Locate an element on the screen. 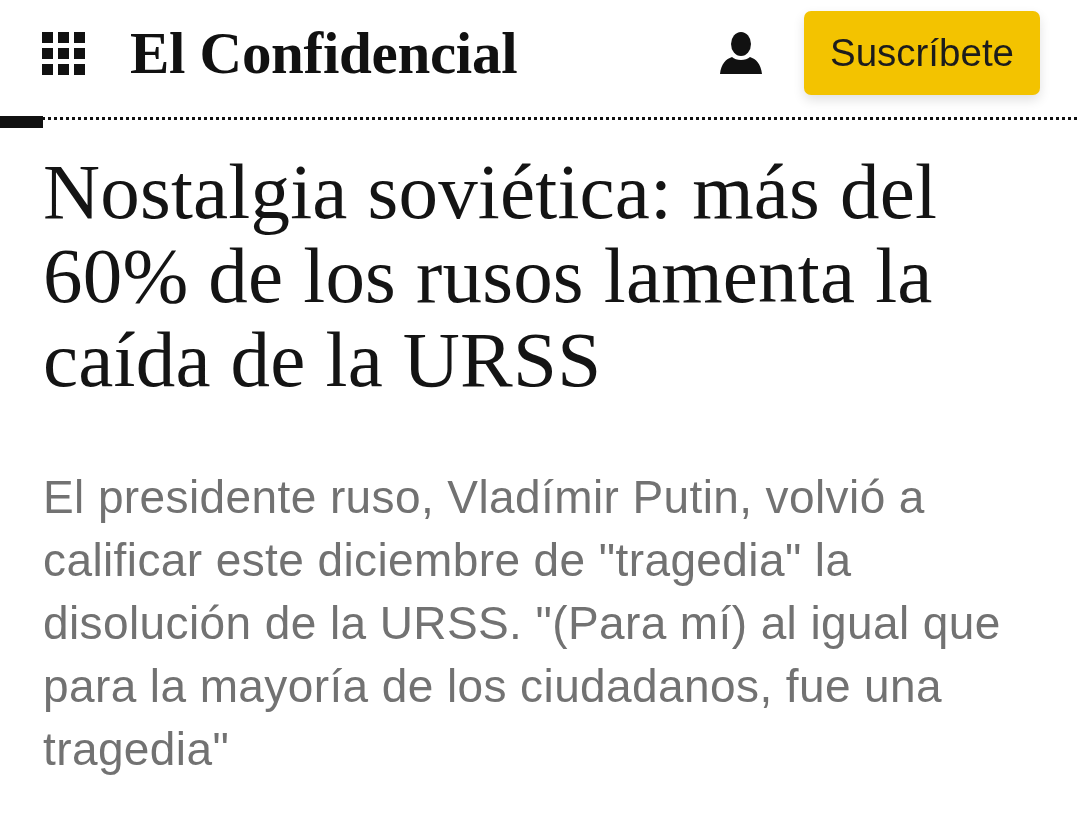 Image resolution: width=1080 pixels, height=835 pixels. account-button is located at coordinates (740, 53).